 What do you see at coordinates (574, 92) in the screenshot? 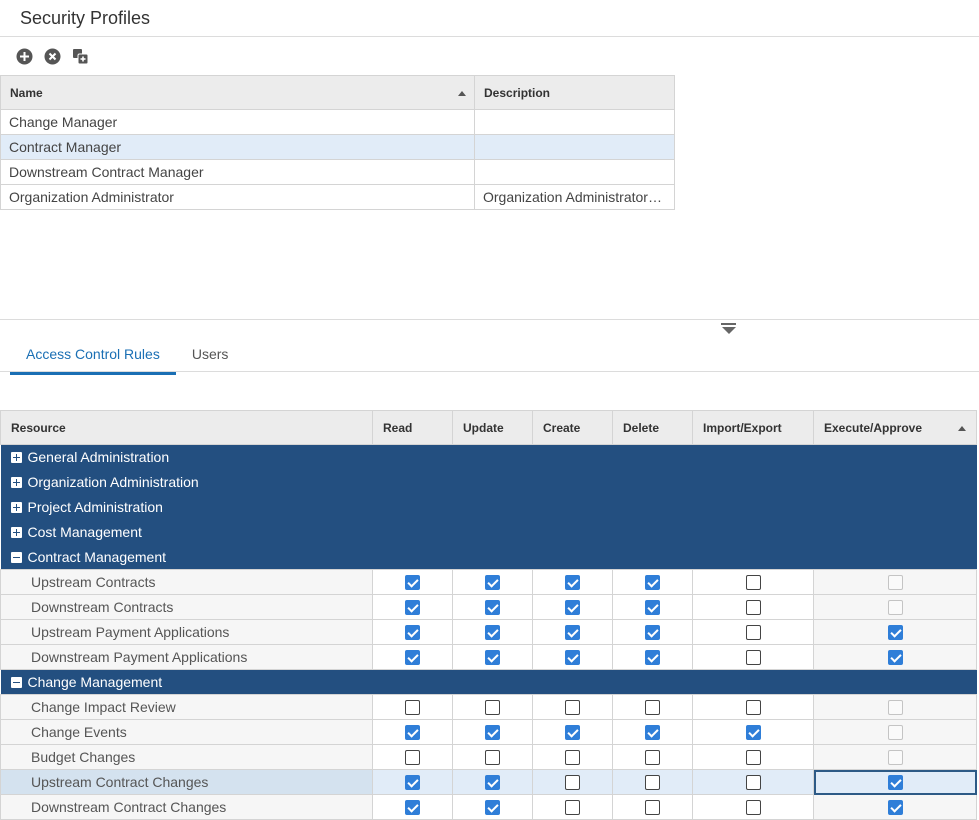
I see `description-column-header: Description` at bounding box center [574, 92].